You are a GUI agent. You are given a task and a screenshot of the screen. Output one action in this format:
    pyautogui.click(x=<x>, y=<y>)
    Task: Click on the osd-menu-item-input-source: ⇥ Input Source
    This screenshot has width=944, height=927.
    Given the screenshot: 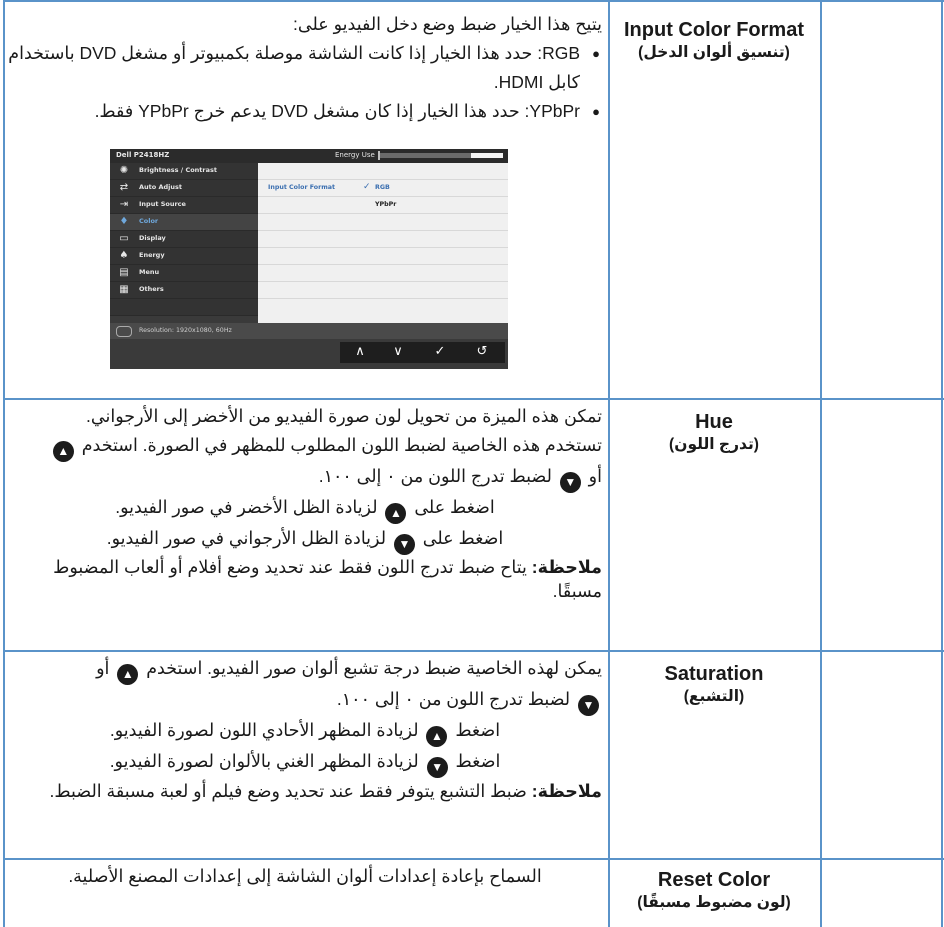 What is the action you would take?
    pyautogui.click(x=184, y=205)
    